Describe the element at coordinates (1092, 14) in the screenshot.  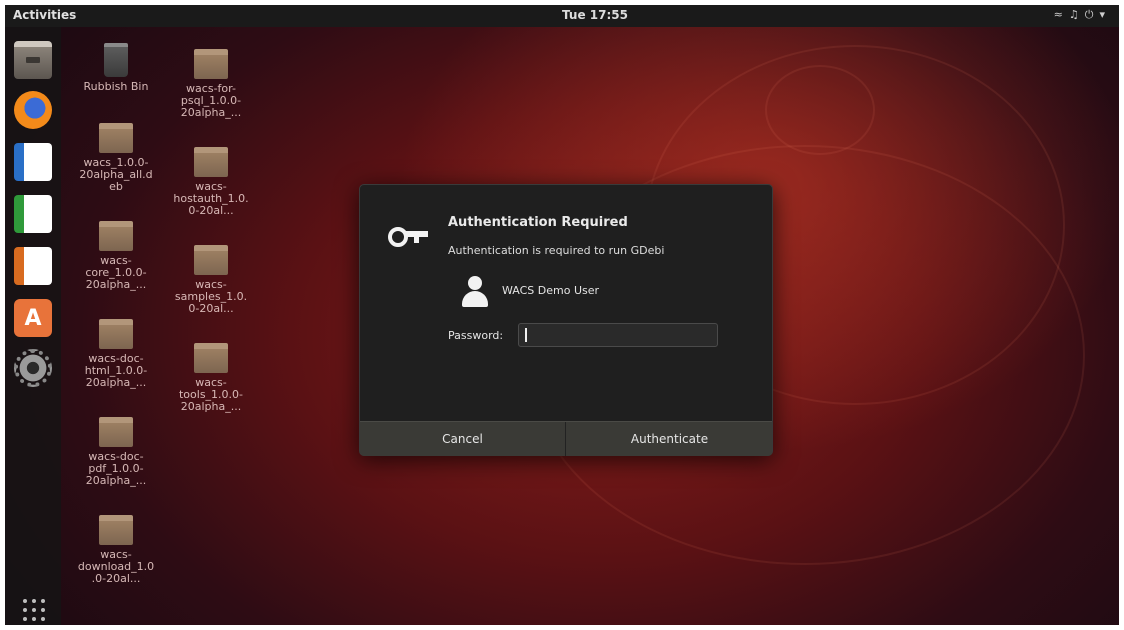
I see `power-icon: ⏻` at that location.